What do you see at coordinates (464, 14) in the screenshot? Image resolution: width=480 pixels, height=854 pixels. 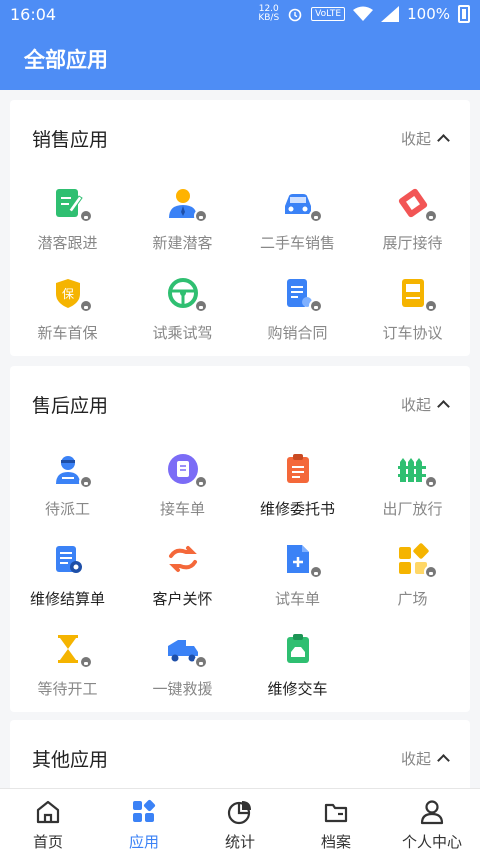 I see `battery-icon` at bounding box center [464, 14].